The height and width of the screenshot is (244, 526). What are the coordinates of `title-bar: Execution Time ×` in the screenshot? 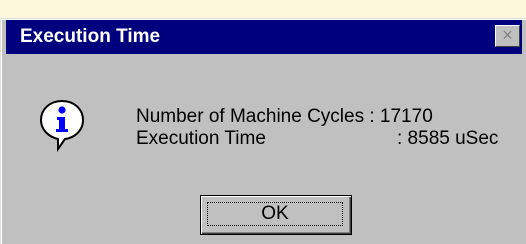 It's located at (264, 37).